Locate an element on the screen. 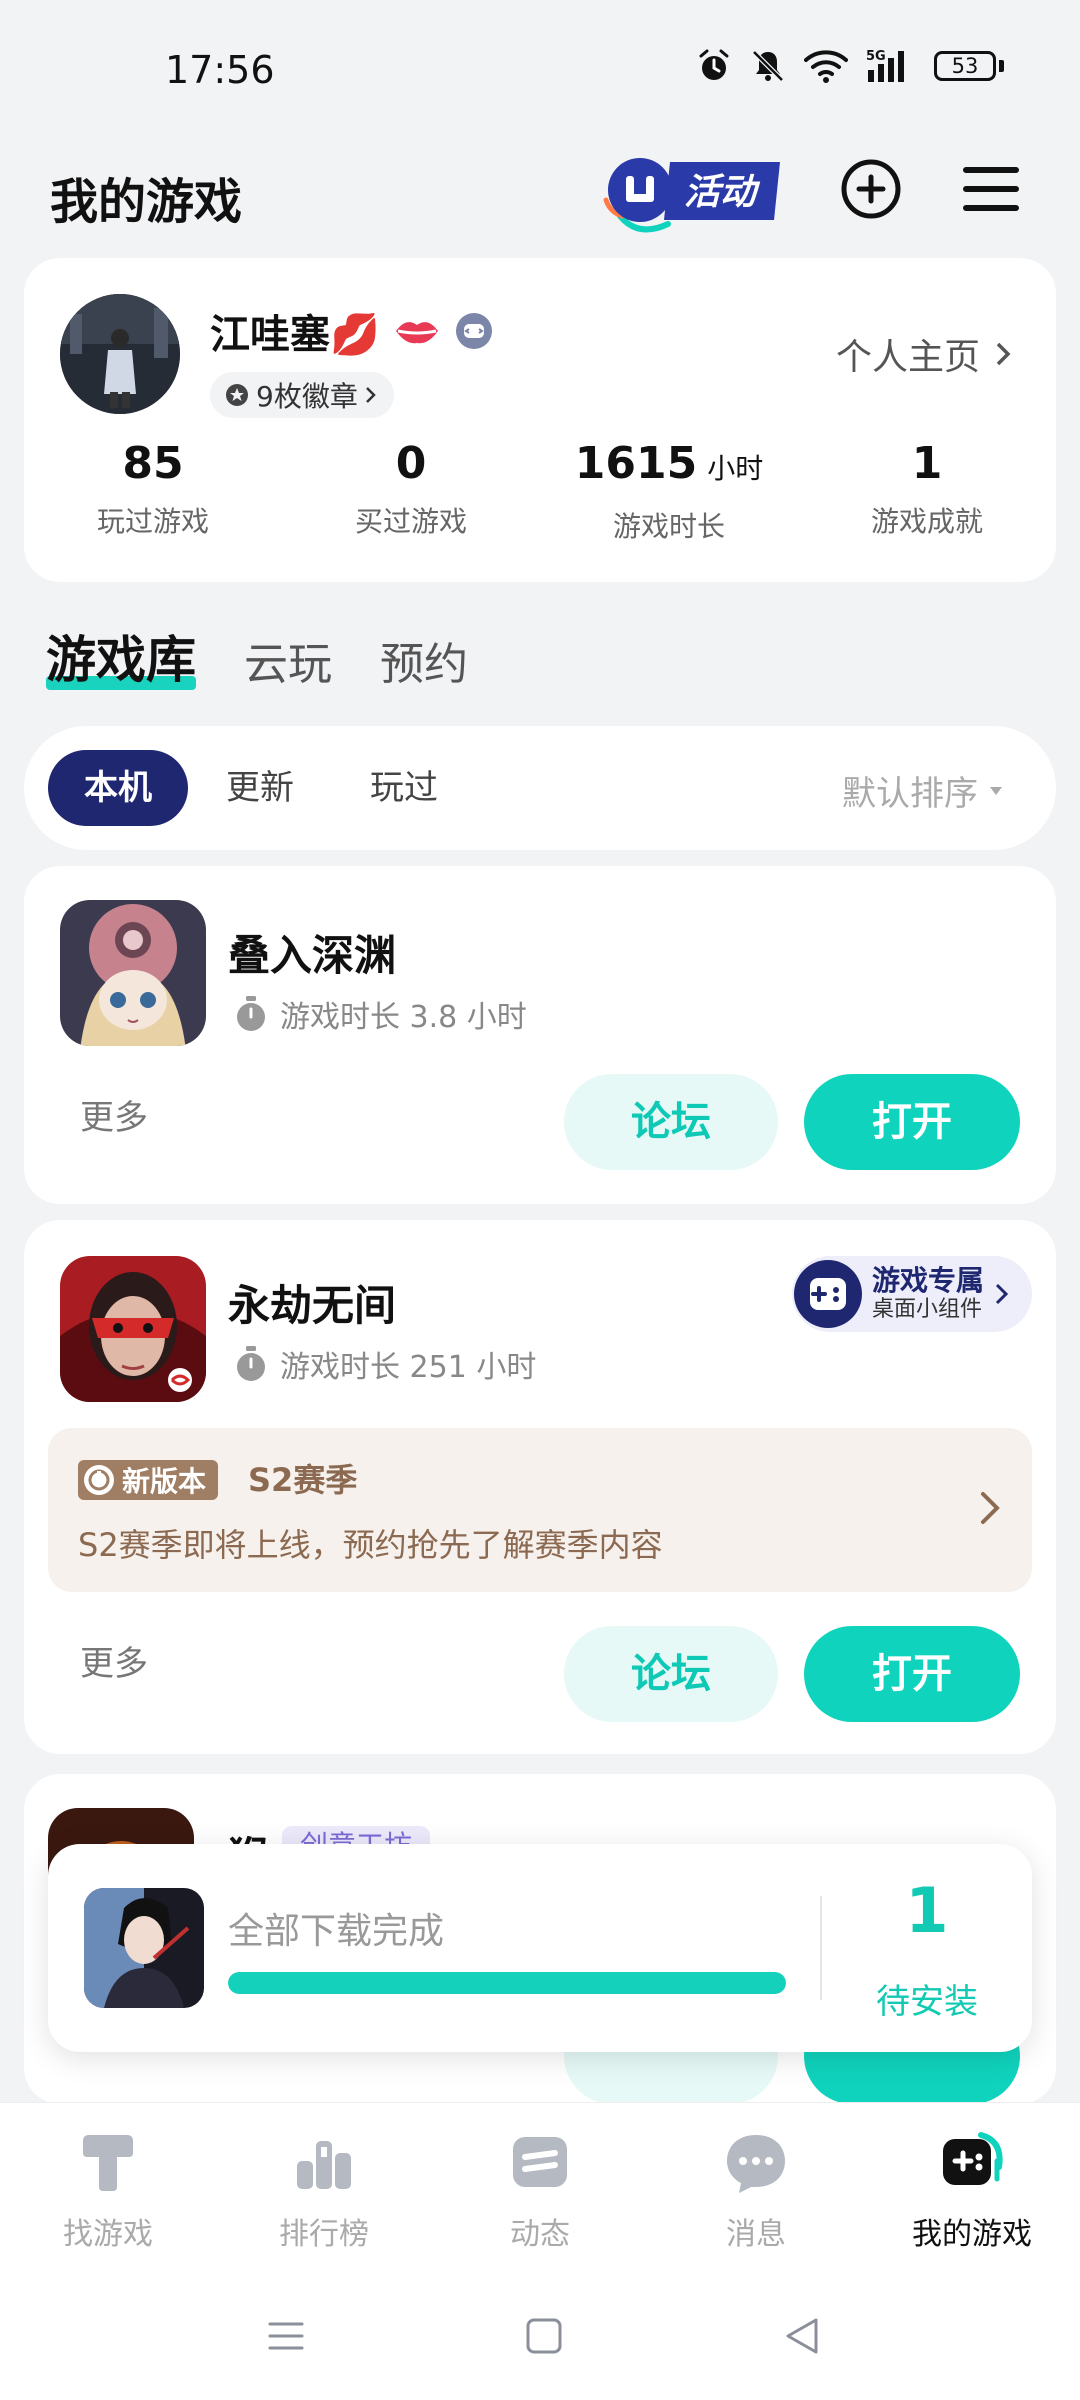  battery-indicator: 53 is located at coordinates (969, 66).